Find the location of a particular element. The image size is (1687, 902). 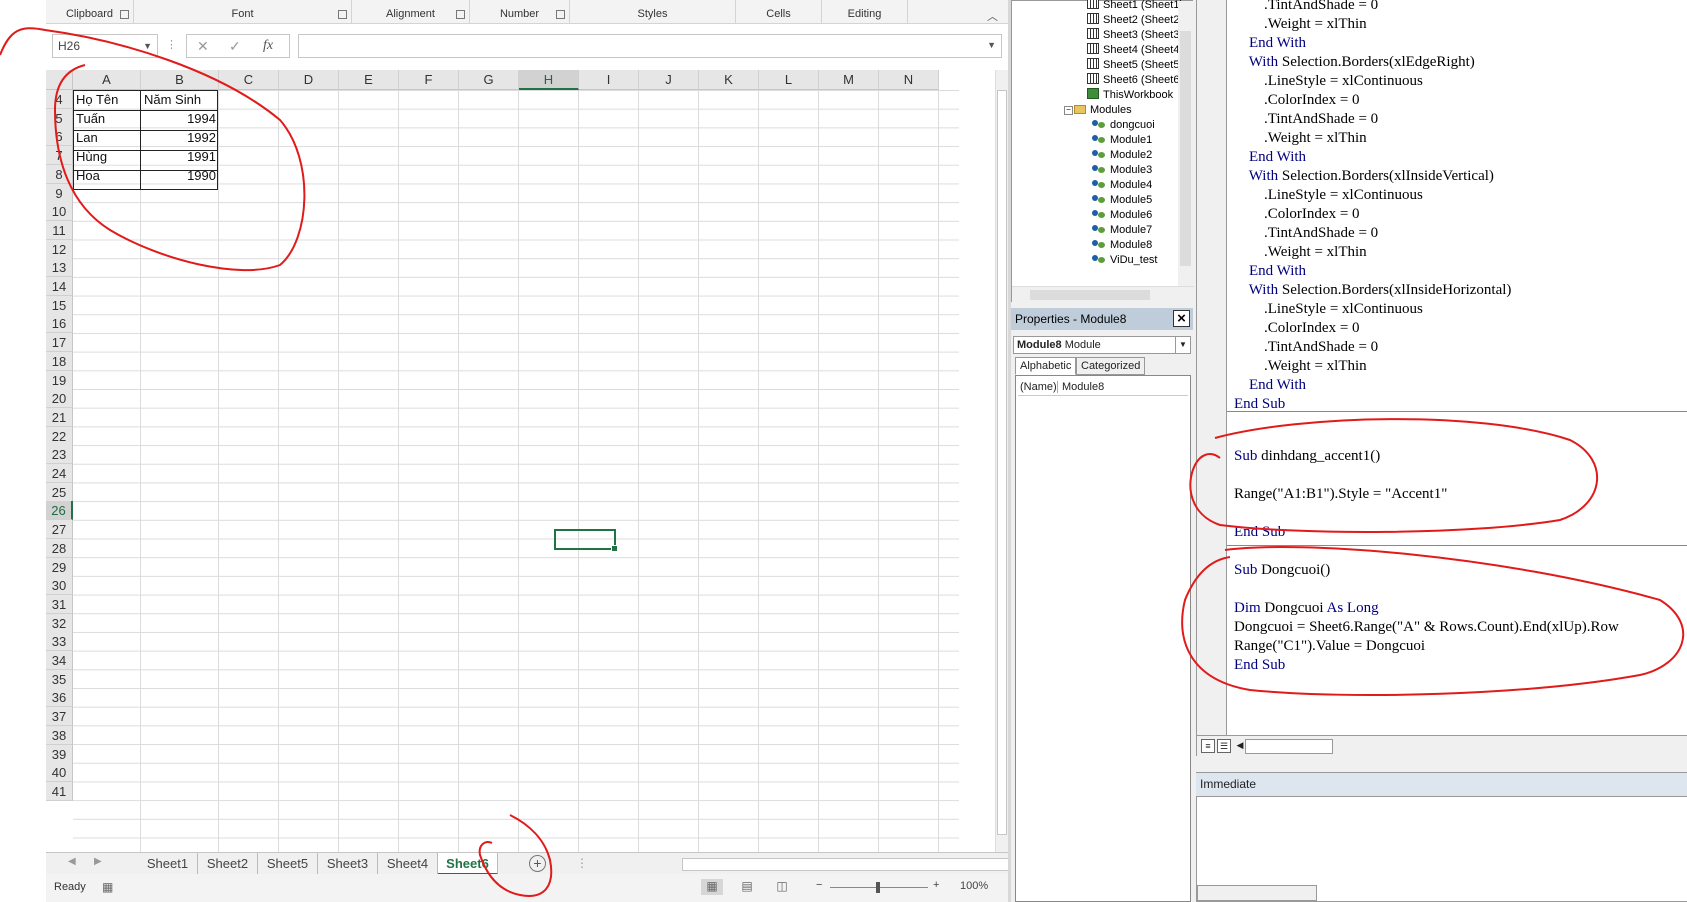

row-header-32: 32 is located at coordinates (59, 623).